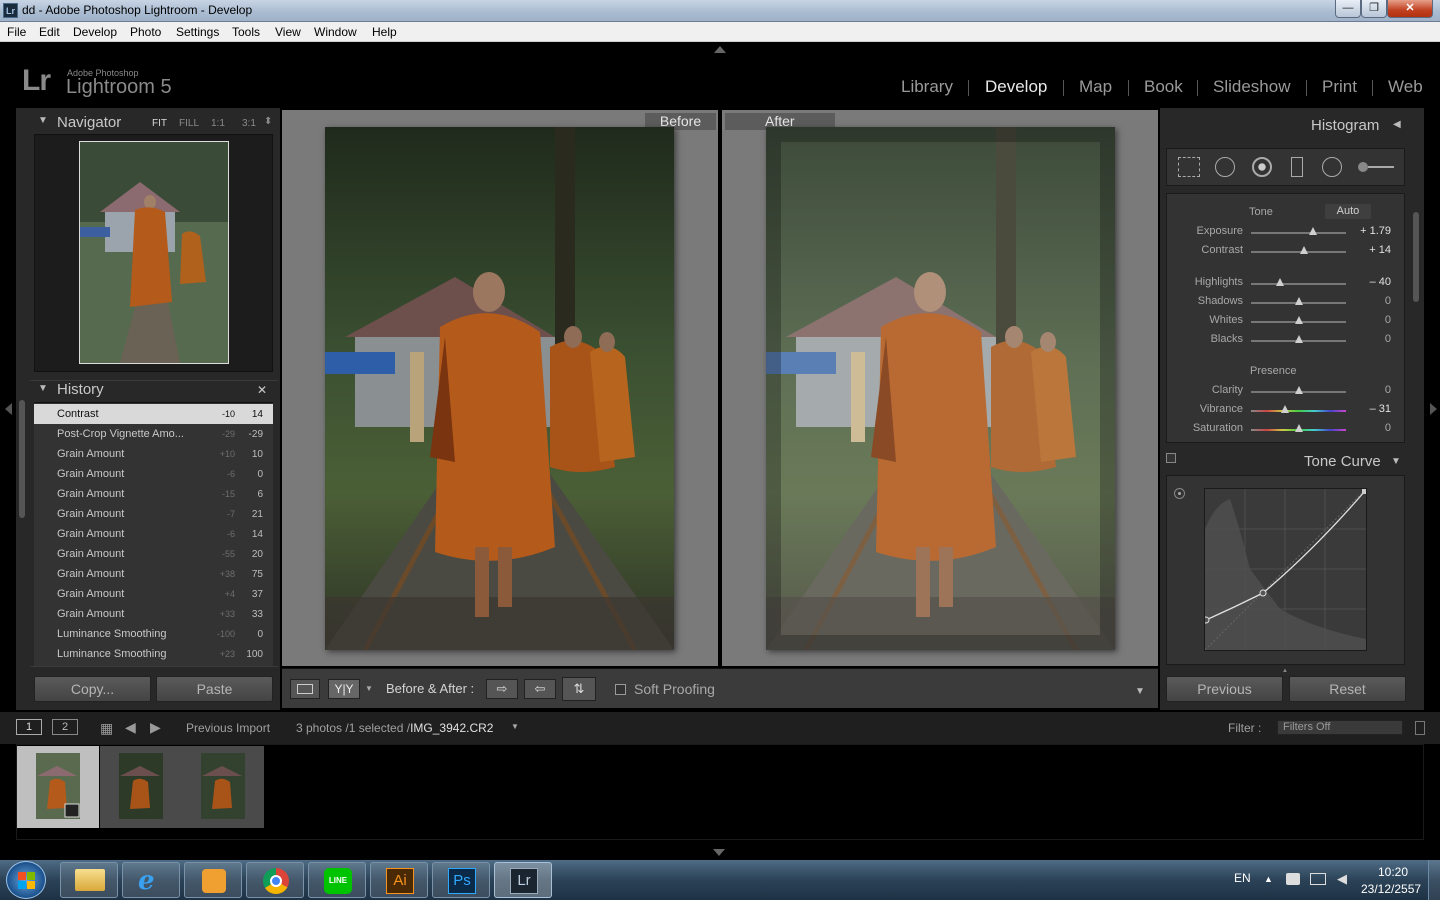 Image resolution: width=1440 pixels, height=900 pixels. What do you see at coordinates (89, 880) in the screenshot?
I see `taskbar-explorer` at bounding box center [89, 880].